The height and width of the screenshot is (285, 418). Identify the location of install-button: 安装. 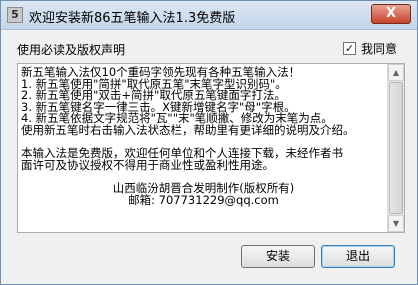
(278, 256).